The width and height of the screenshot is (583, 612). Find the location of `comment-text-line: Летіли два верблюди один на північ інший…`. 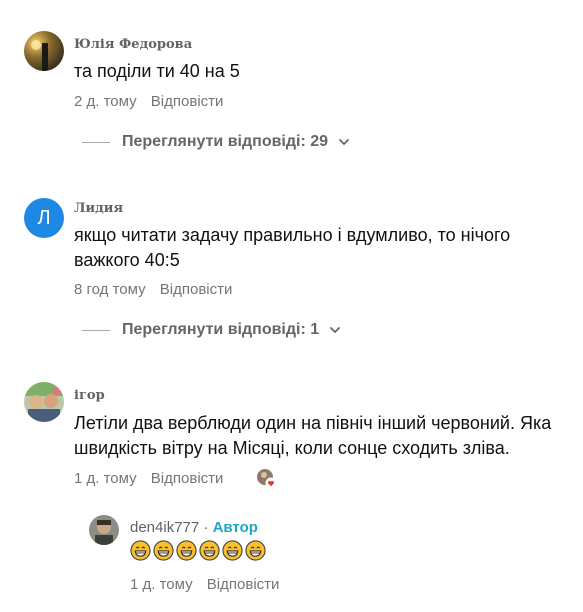

comment-text-line: Летіли два верблюди один на північ інший… is located at coordinates (313, 423).